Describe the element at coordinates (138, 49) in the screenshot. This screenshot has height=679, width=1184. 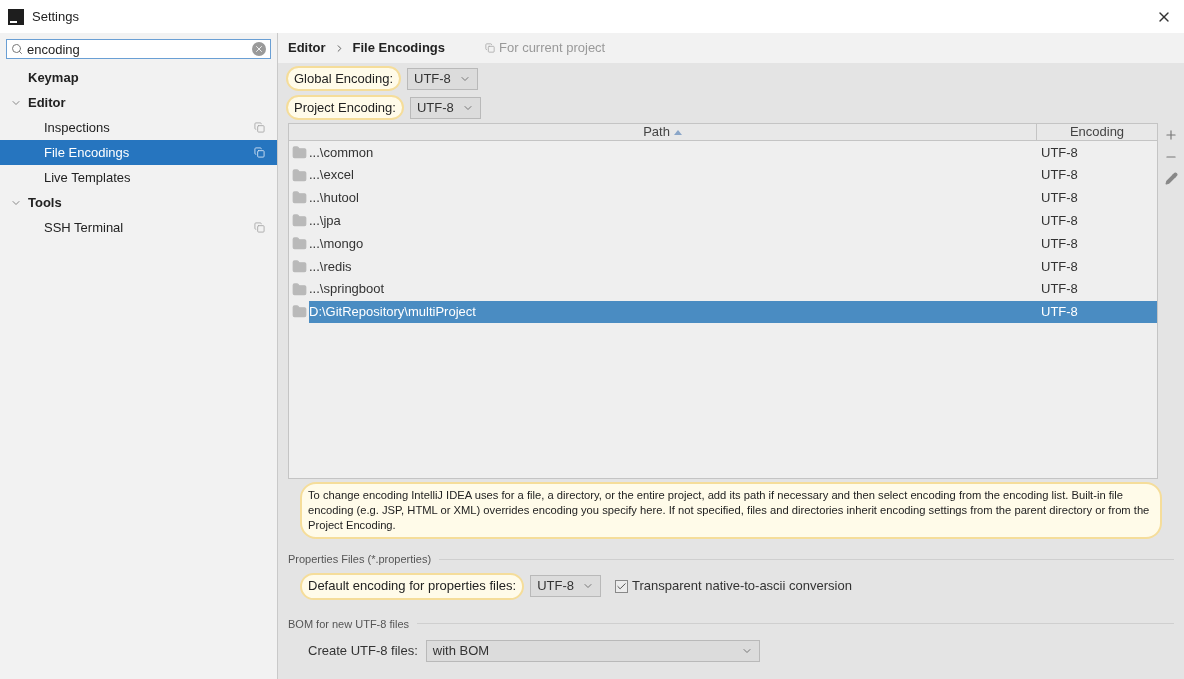
I see `search-field: encoding` at that location.